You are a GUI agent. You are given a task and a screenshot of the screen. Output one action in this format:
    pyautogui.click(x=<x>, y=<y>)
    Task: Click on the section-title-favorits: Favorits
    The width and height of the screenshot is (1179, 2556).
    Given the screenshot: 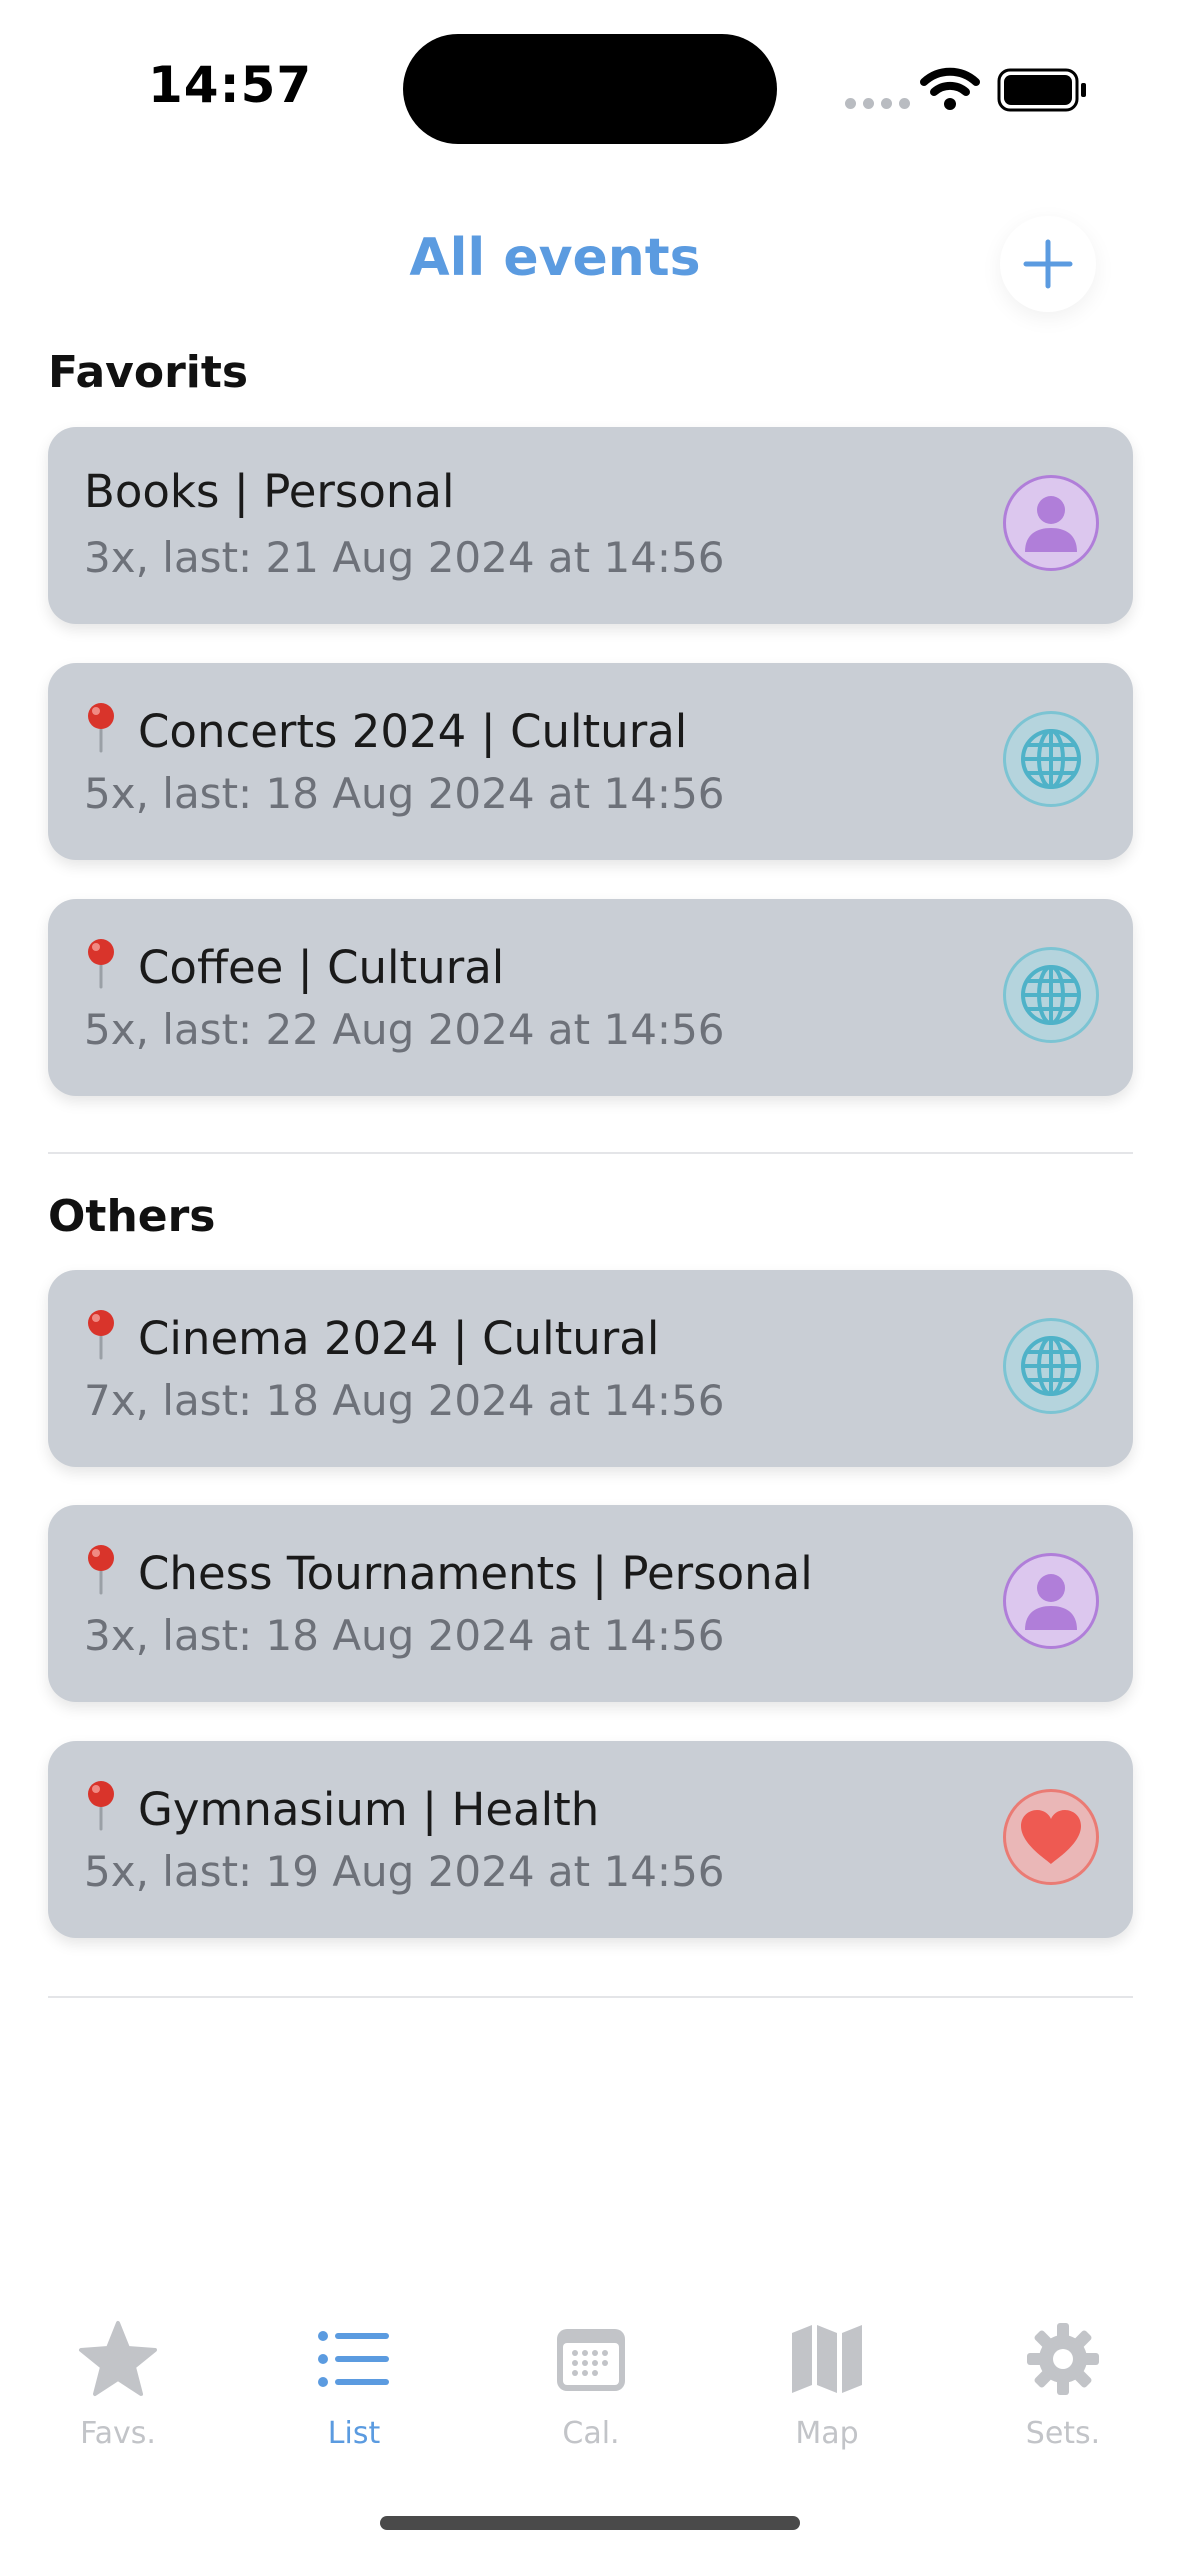 What is the action you would take?
    pyautogui.click(x=148, y=372)
    